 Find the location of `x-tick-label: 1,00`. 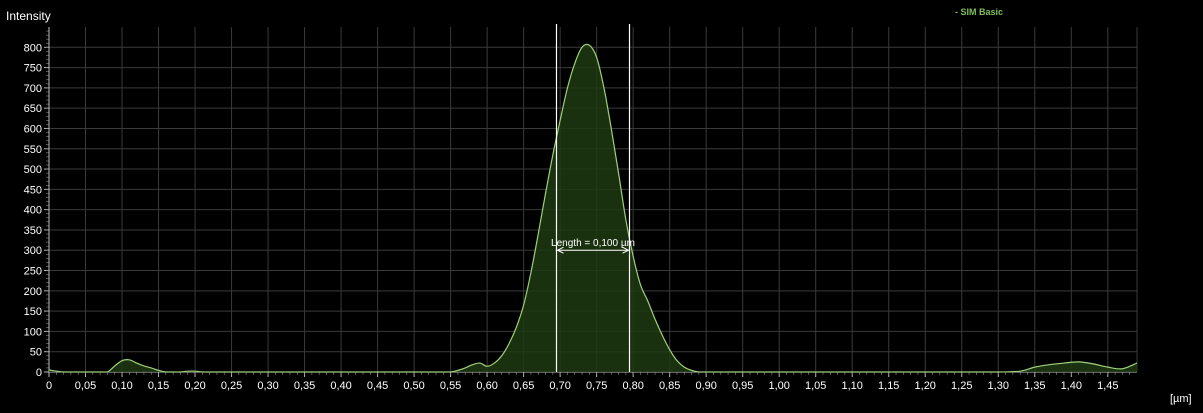

x-tick-label: 1,00 is located at coordinates (778, 386).